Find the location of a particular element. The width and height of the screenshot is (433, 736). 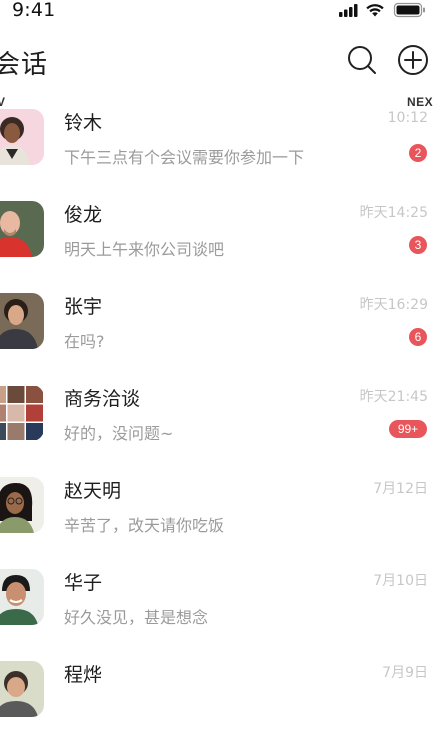

search-icon is located at coordinates (362, 60).